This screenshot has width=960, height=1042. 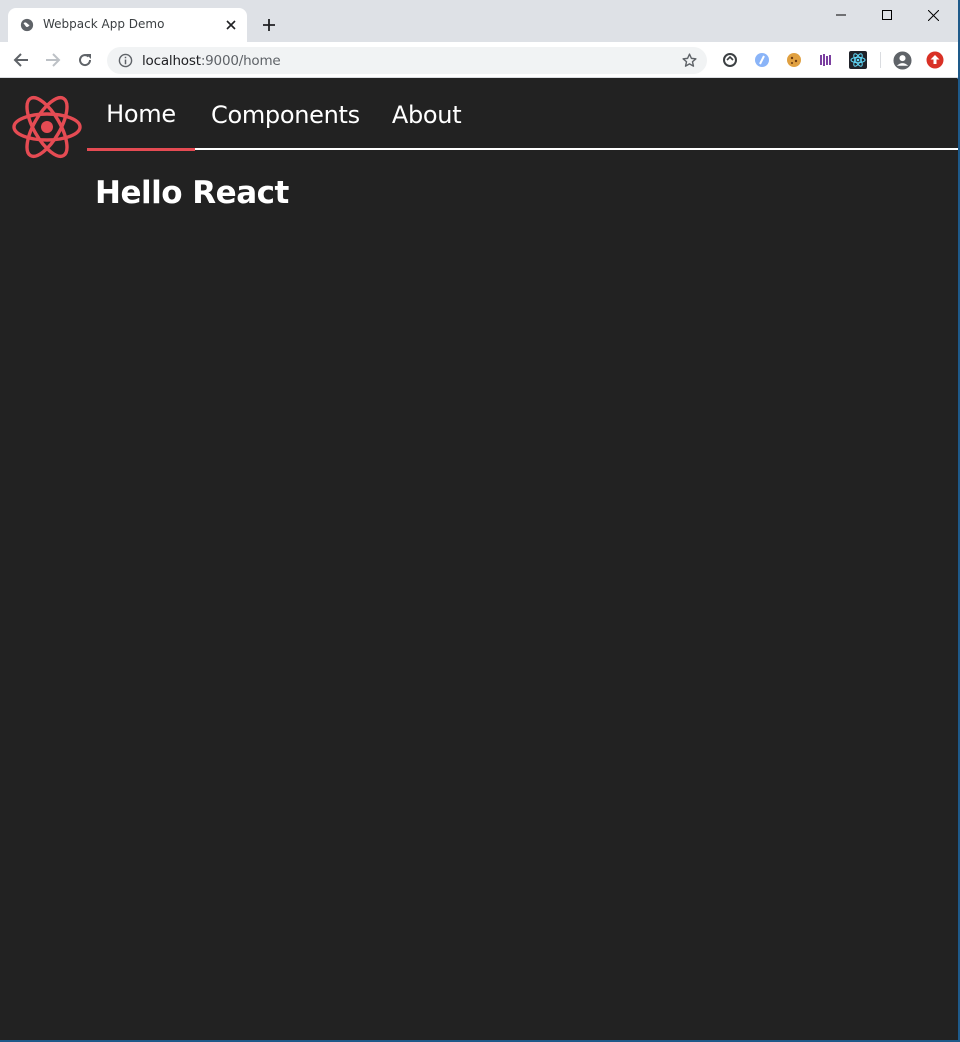 I want to click on minimize-button, so click(x=841, y=15).